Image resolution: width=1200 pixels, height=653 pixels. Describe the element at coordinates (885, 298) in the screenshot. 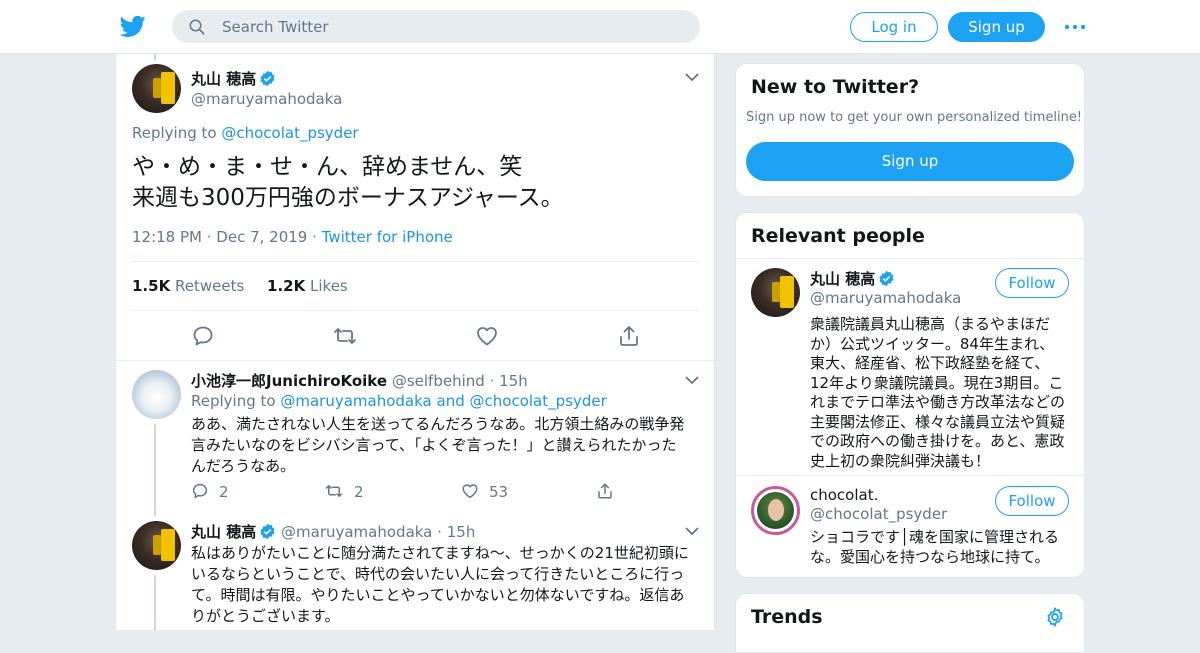

I see `person-handle: @maruyamahodaka` at that location.